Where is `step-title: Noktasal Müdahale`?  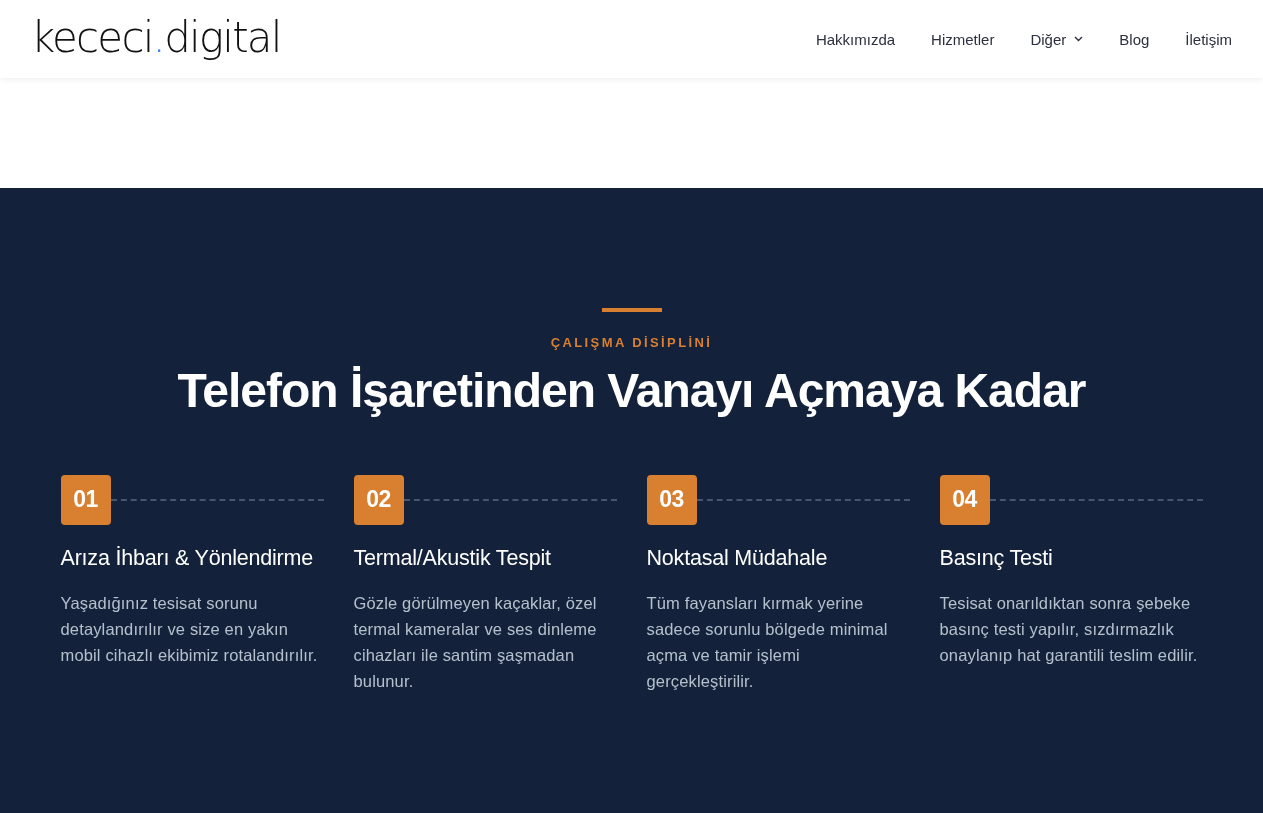
step-title: Noktasal Müdahale is located at coordinates (737, 558).